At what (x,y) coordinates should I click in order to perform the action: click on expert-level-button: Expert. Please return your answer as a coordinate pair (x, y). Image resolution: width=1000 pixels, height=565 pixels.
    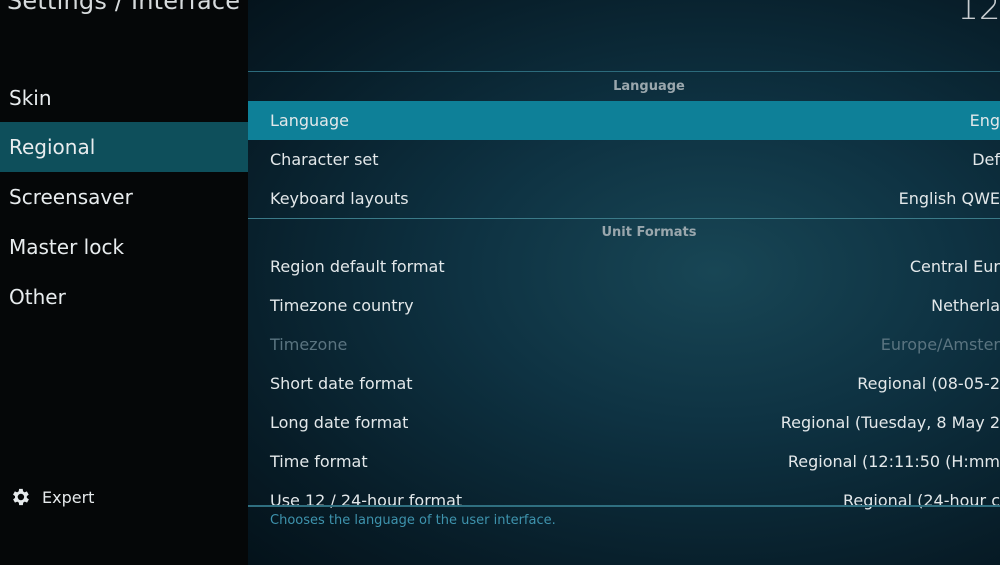
    Looking at the image, I should click on (51, 497).